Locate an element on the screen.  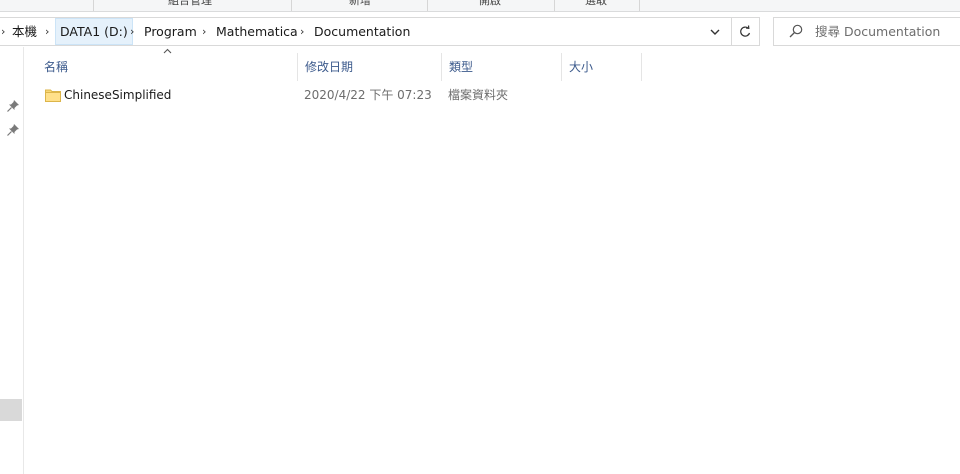
search-placeholder: 搜尋 Documentation is located at coordinates (877, 31).